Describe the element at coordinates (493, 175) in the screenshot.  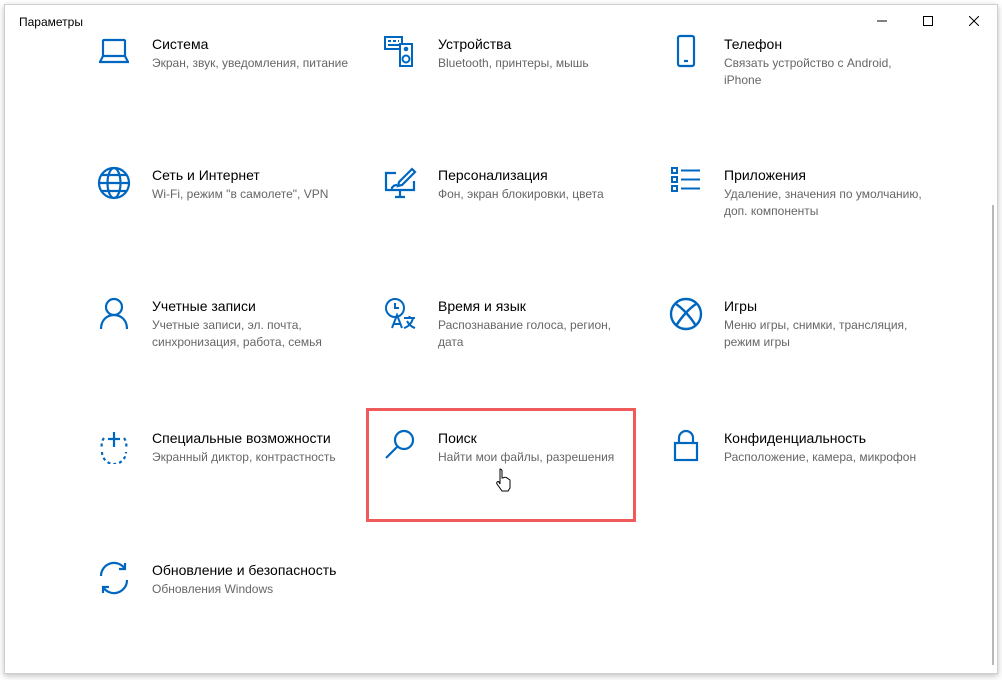
I see `tile-title: Персонализация` at that location.